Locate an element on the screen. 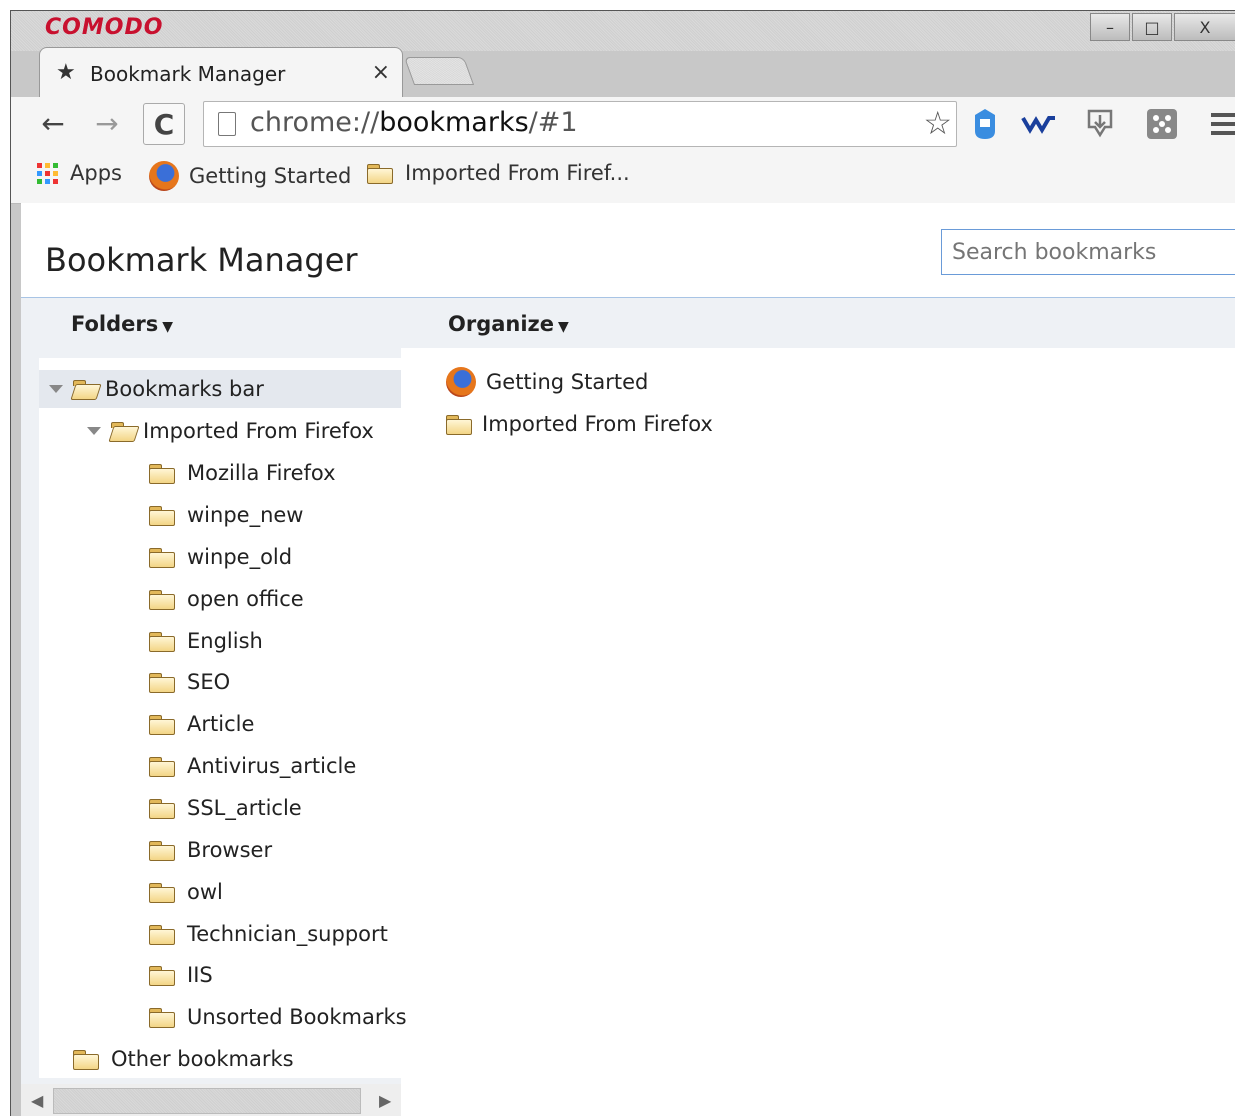 The image size is (1235, 1116). tree-item-label: SSL_article is located at coordinates (244, 808).